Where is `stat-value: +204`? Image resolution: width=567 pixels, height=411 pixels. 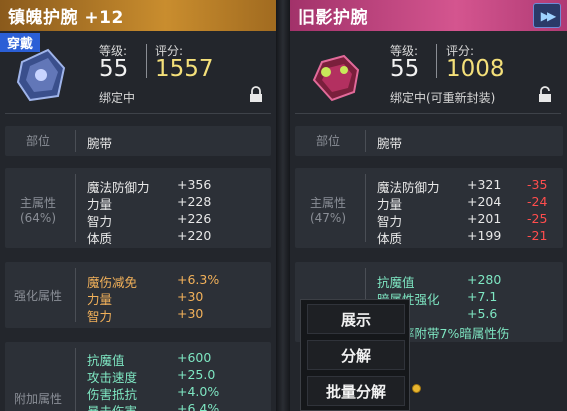 stat-value: +204 is located at coordinates (484, 201).